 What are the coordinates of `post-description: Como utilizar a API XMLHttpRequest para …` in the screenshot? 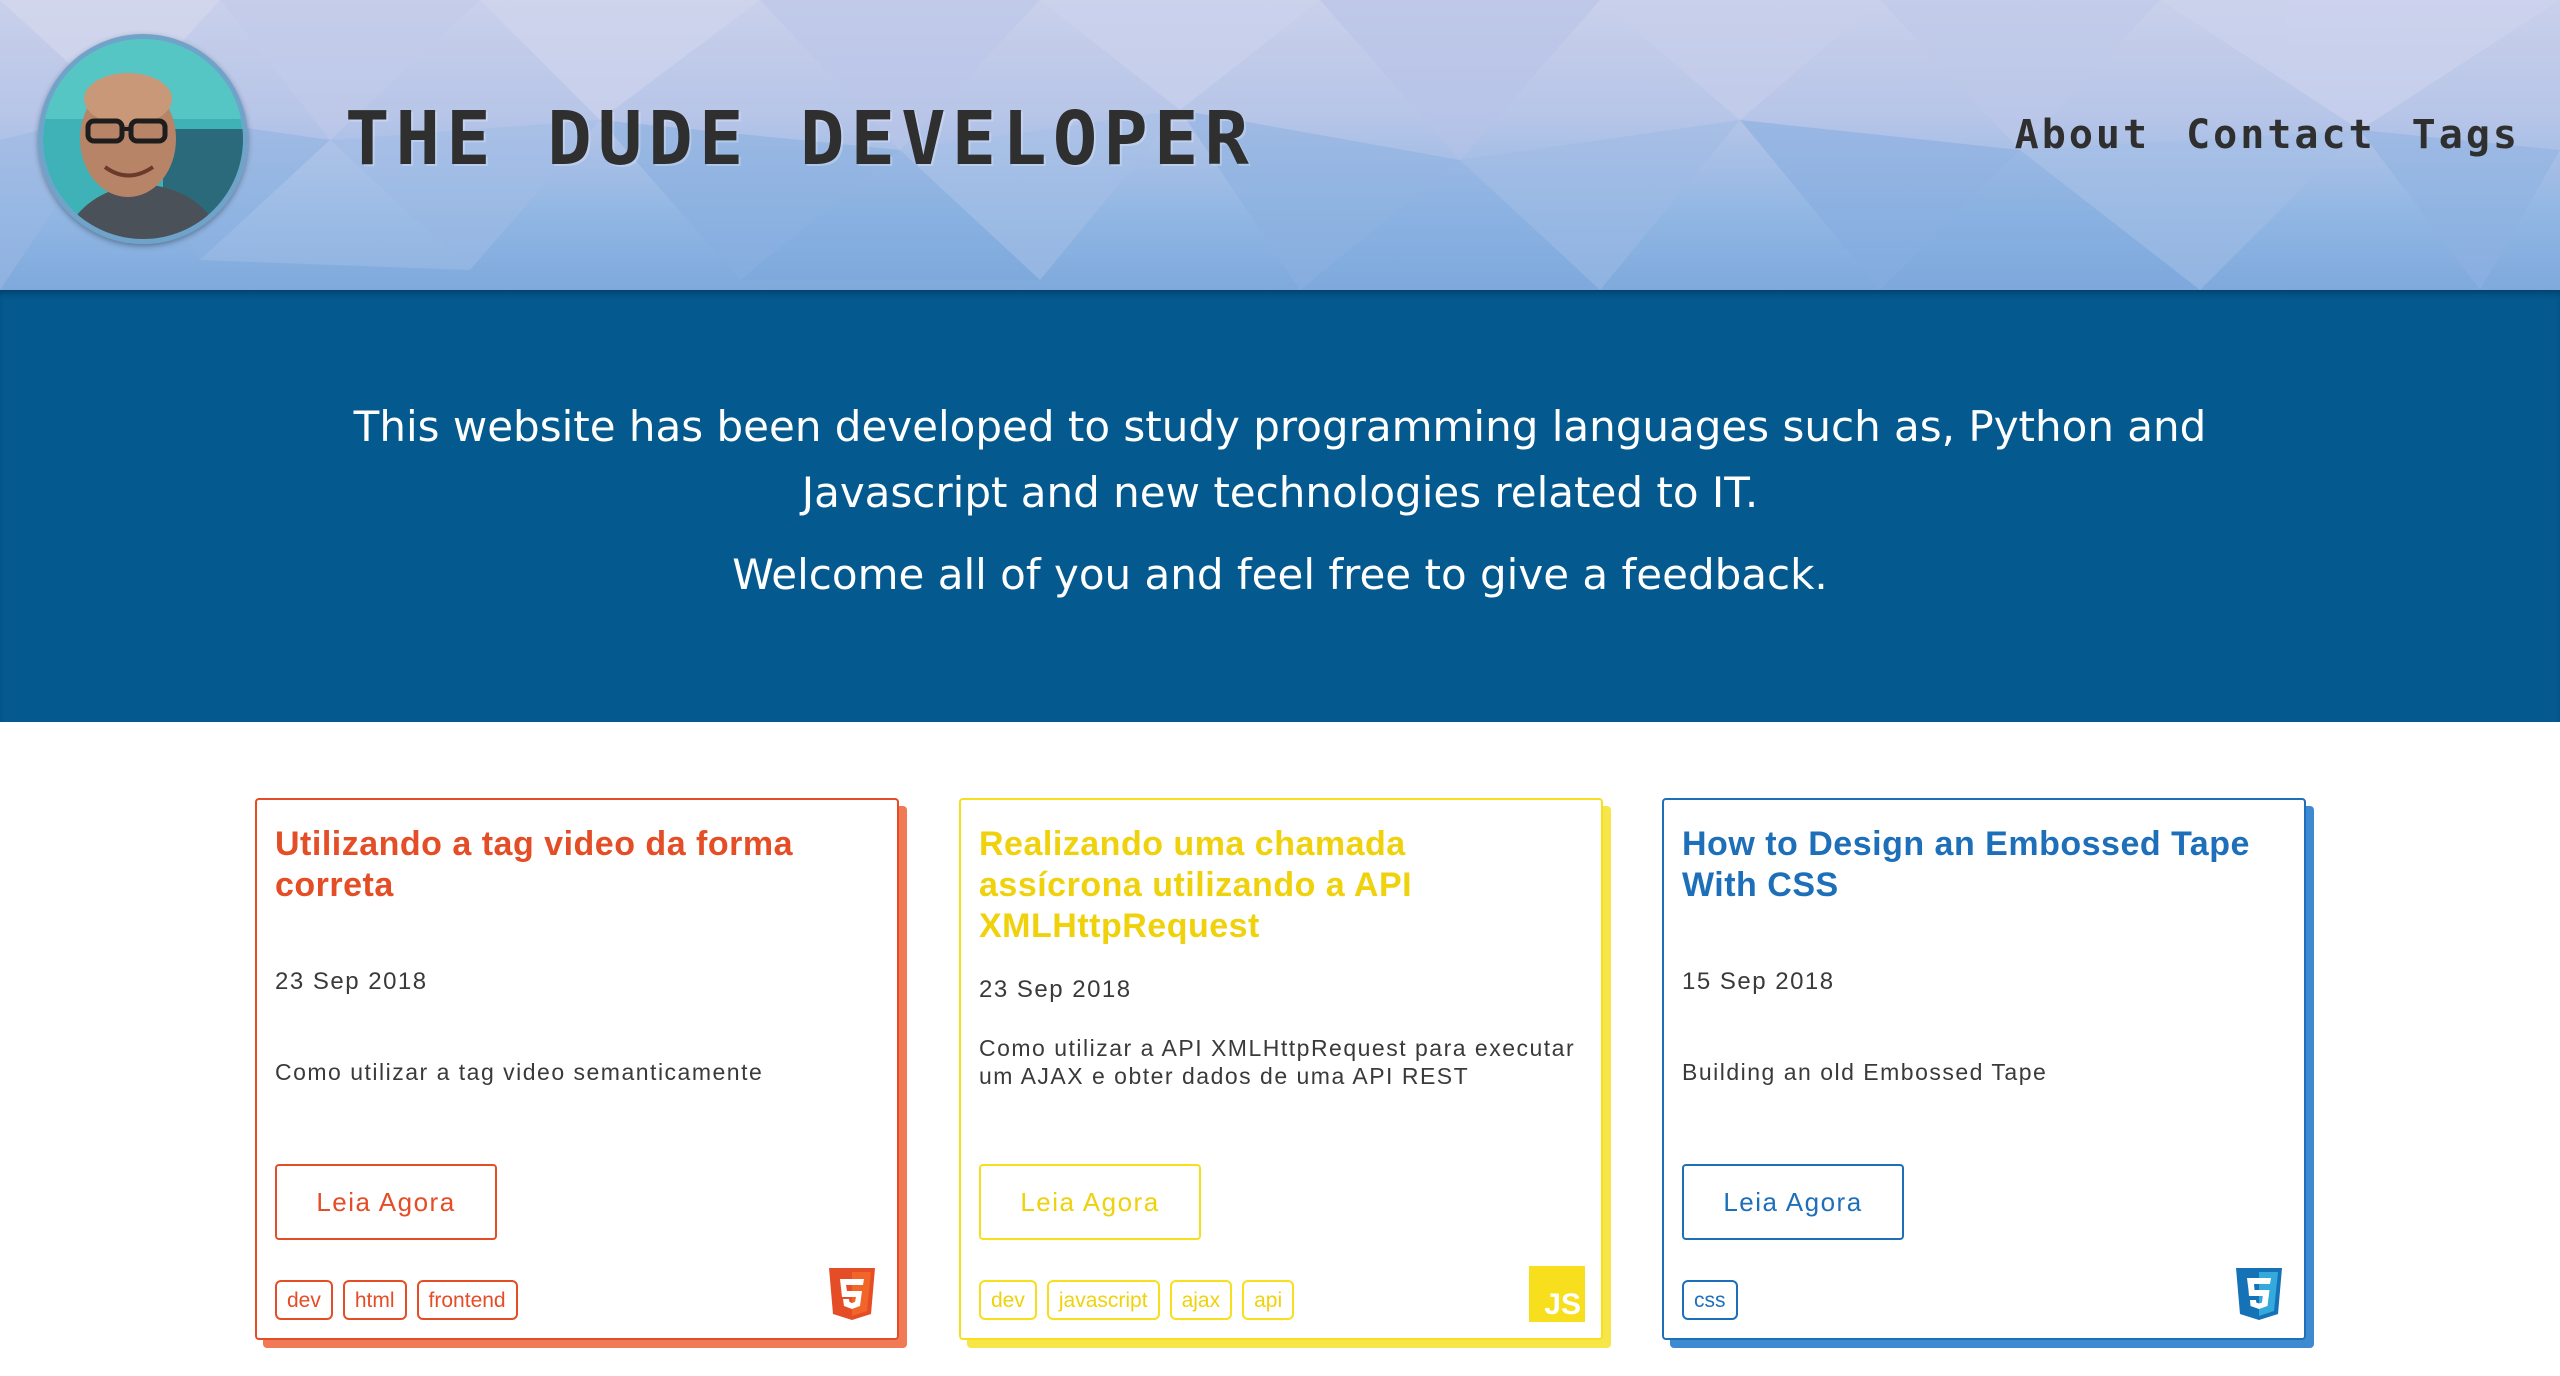 It's located at (1277, 1062).